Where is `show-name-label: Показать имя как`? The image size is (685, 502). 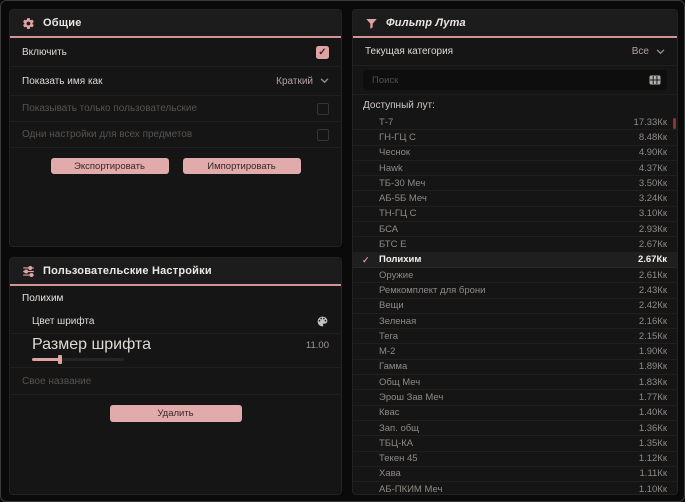
show-name-label: Показать имя как is located at coordinates (62, 81).